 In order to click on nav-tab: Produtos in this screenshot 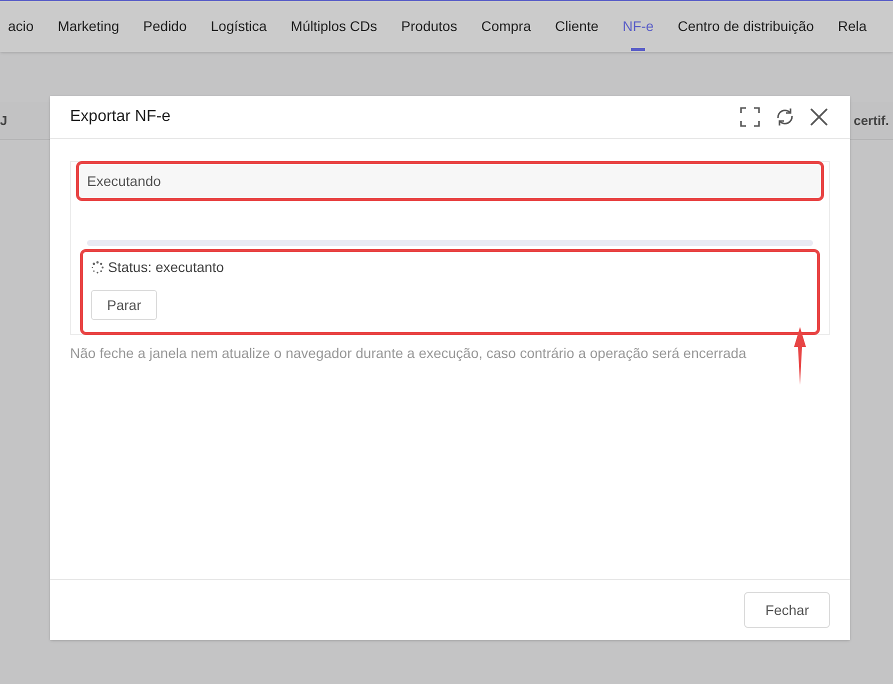, I will do `click(429, 26)`.